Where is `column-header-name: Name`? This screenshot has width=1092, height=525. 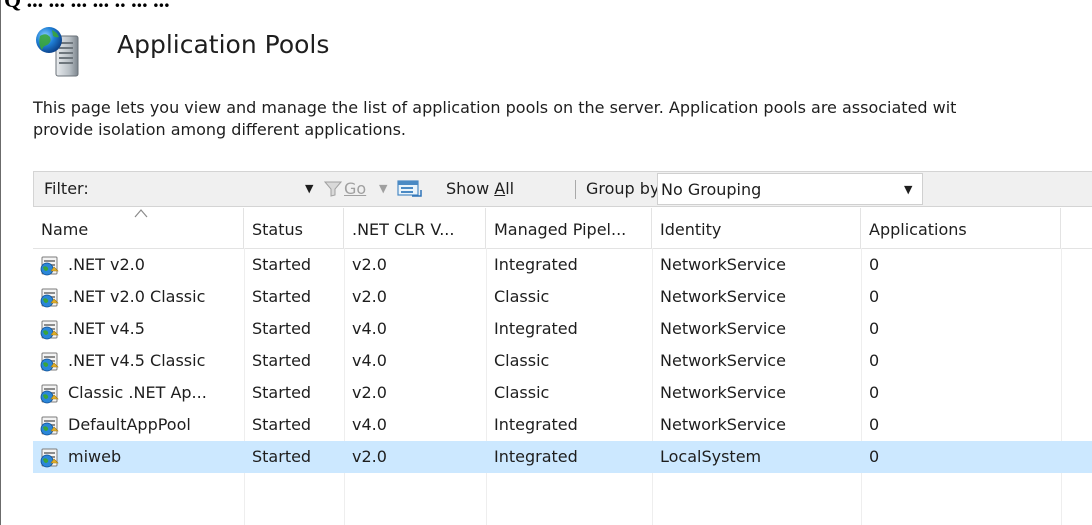 column-header-name: Name is located at coordinates (138, 228).